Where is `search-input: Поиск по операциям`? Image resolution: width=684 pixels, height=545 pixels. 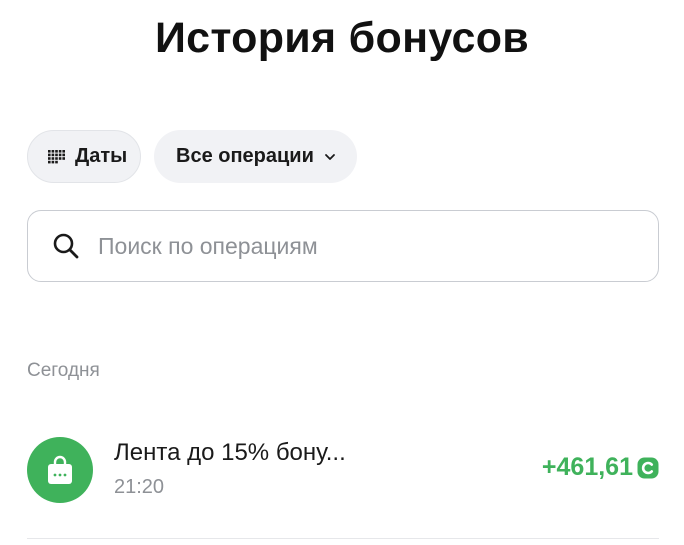 search-input: Поиск по операциям is located at coordinates (208, 246).